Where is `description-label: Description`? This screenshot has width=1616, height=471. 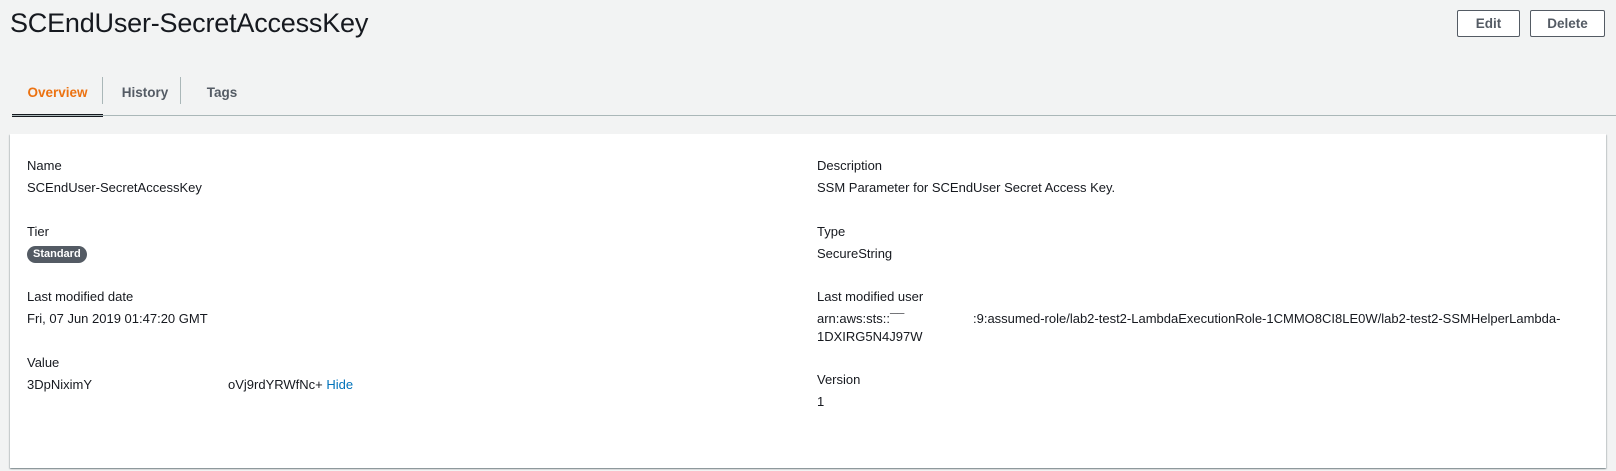
description-label: Description is located at coordinates (850, 165).